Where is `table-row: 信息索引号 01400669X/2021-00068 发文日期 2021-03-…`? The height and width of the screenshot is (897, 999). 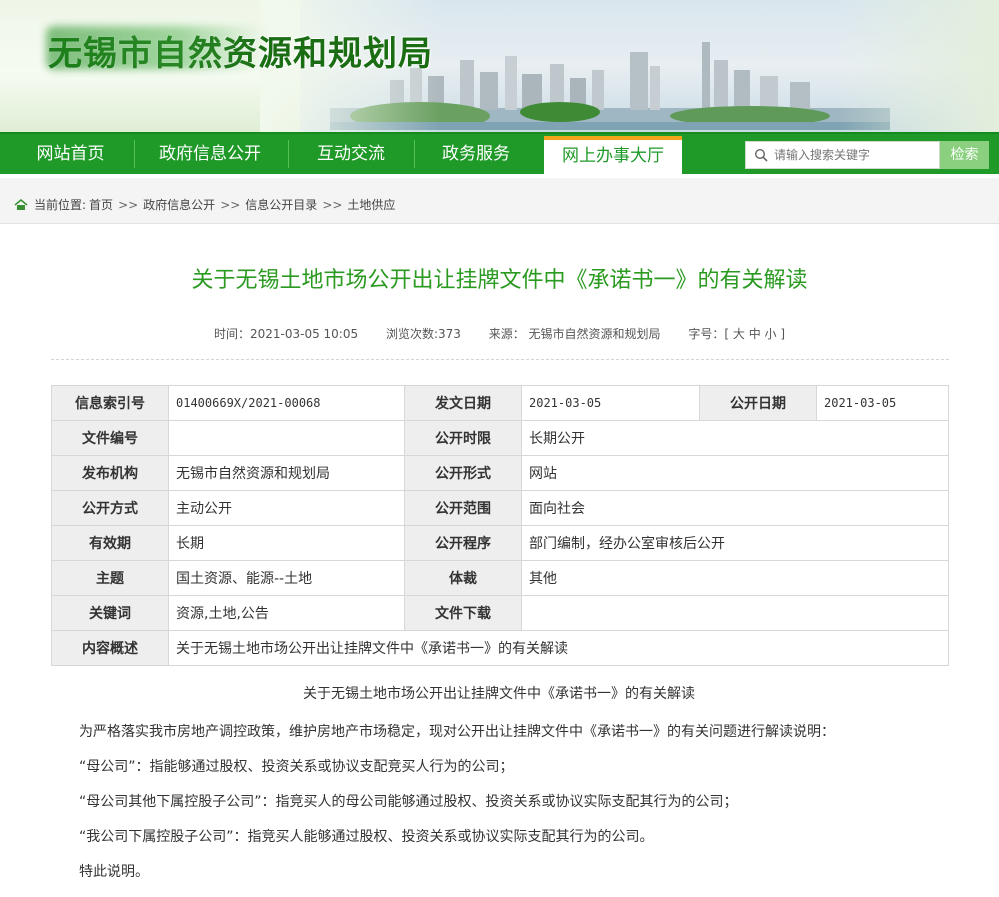
table-row: 信息索引号 01400669X/2021-00068 发文日期 2021-03-… is located at coordinates (500, 403).